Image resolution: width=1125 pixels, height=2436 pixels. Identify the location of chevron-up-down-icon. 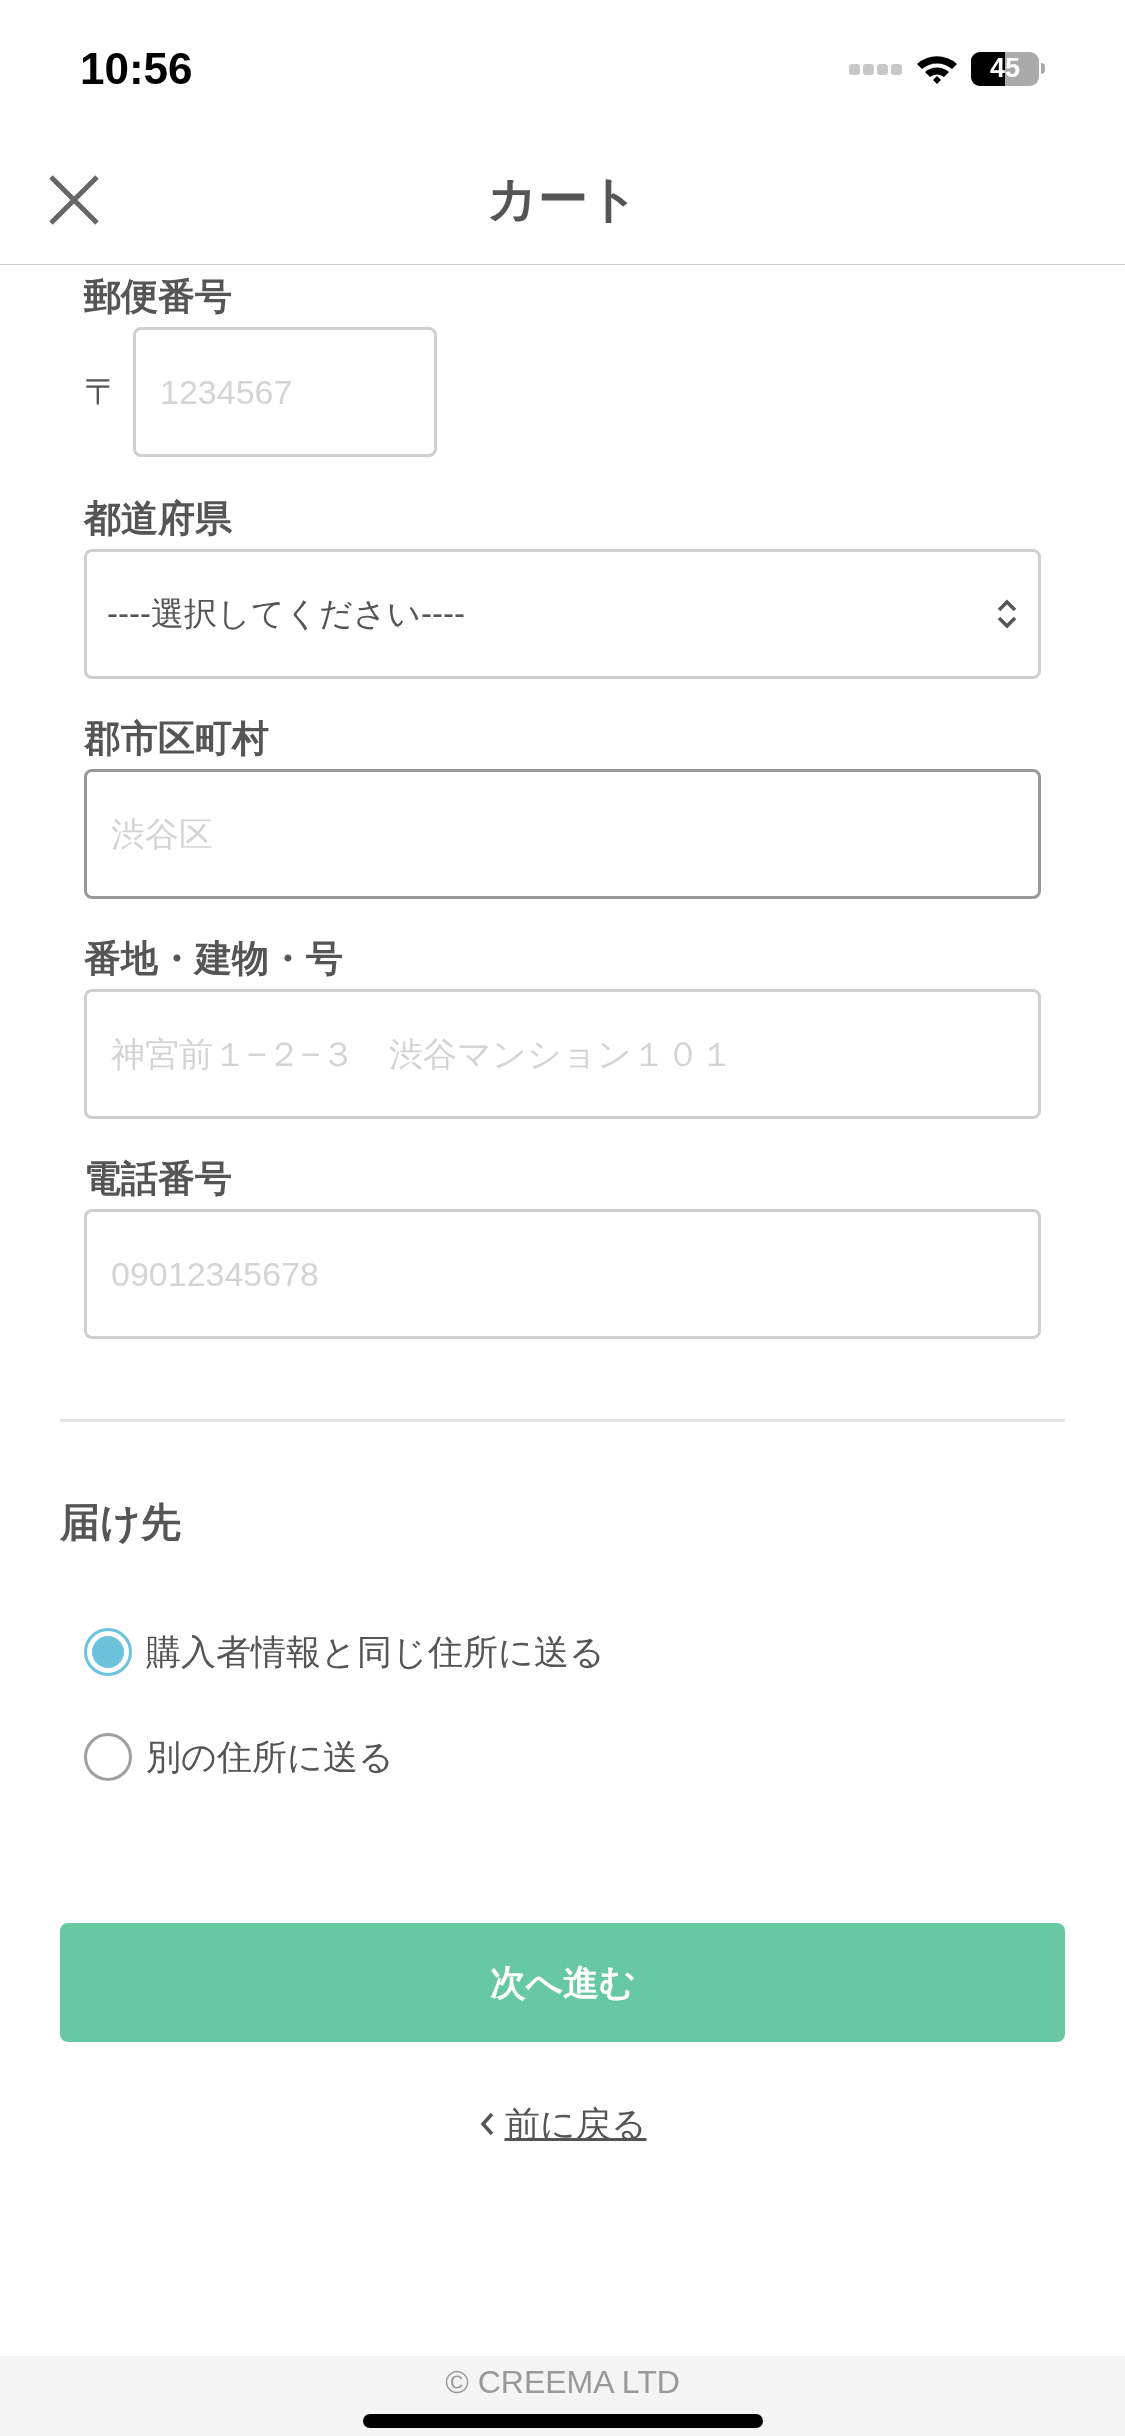
(1007, 614).